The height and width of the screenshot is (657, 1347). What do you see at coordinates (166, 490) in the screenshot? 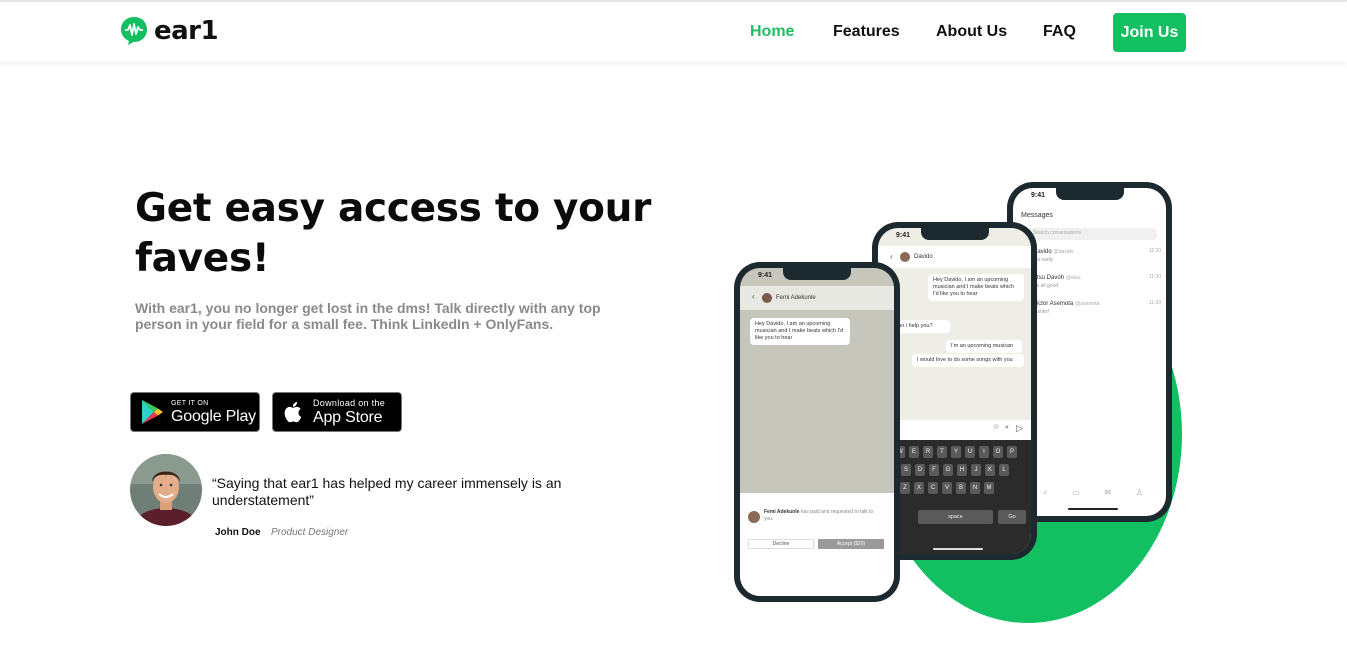
I see `testimonial-avatar` at bounding box center [166, 490].